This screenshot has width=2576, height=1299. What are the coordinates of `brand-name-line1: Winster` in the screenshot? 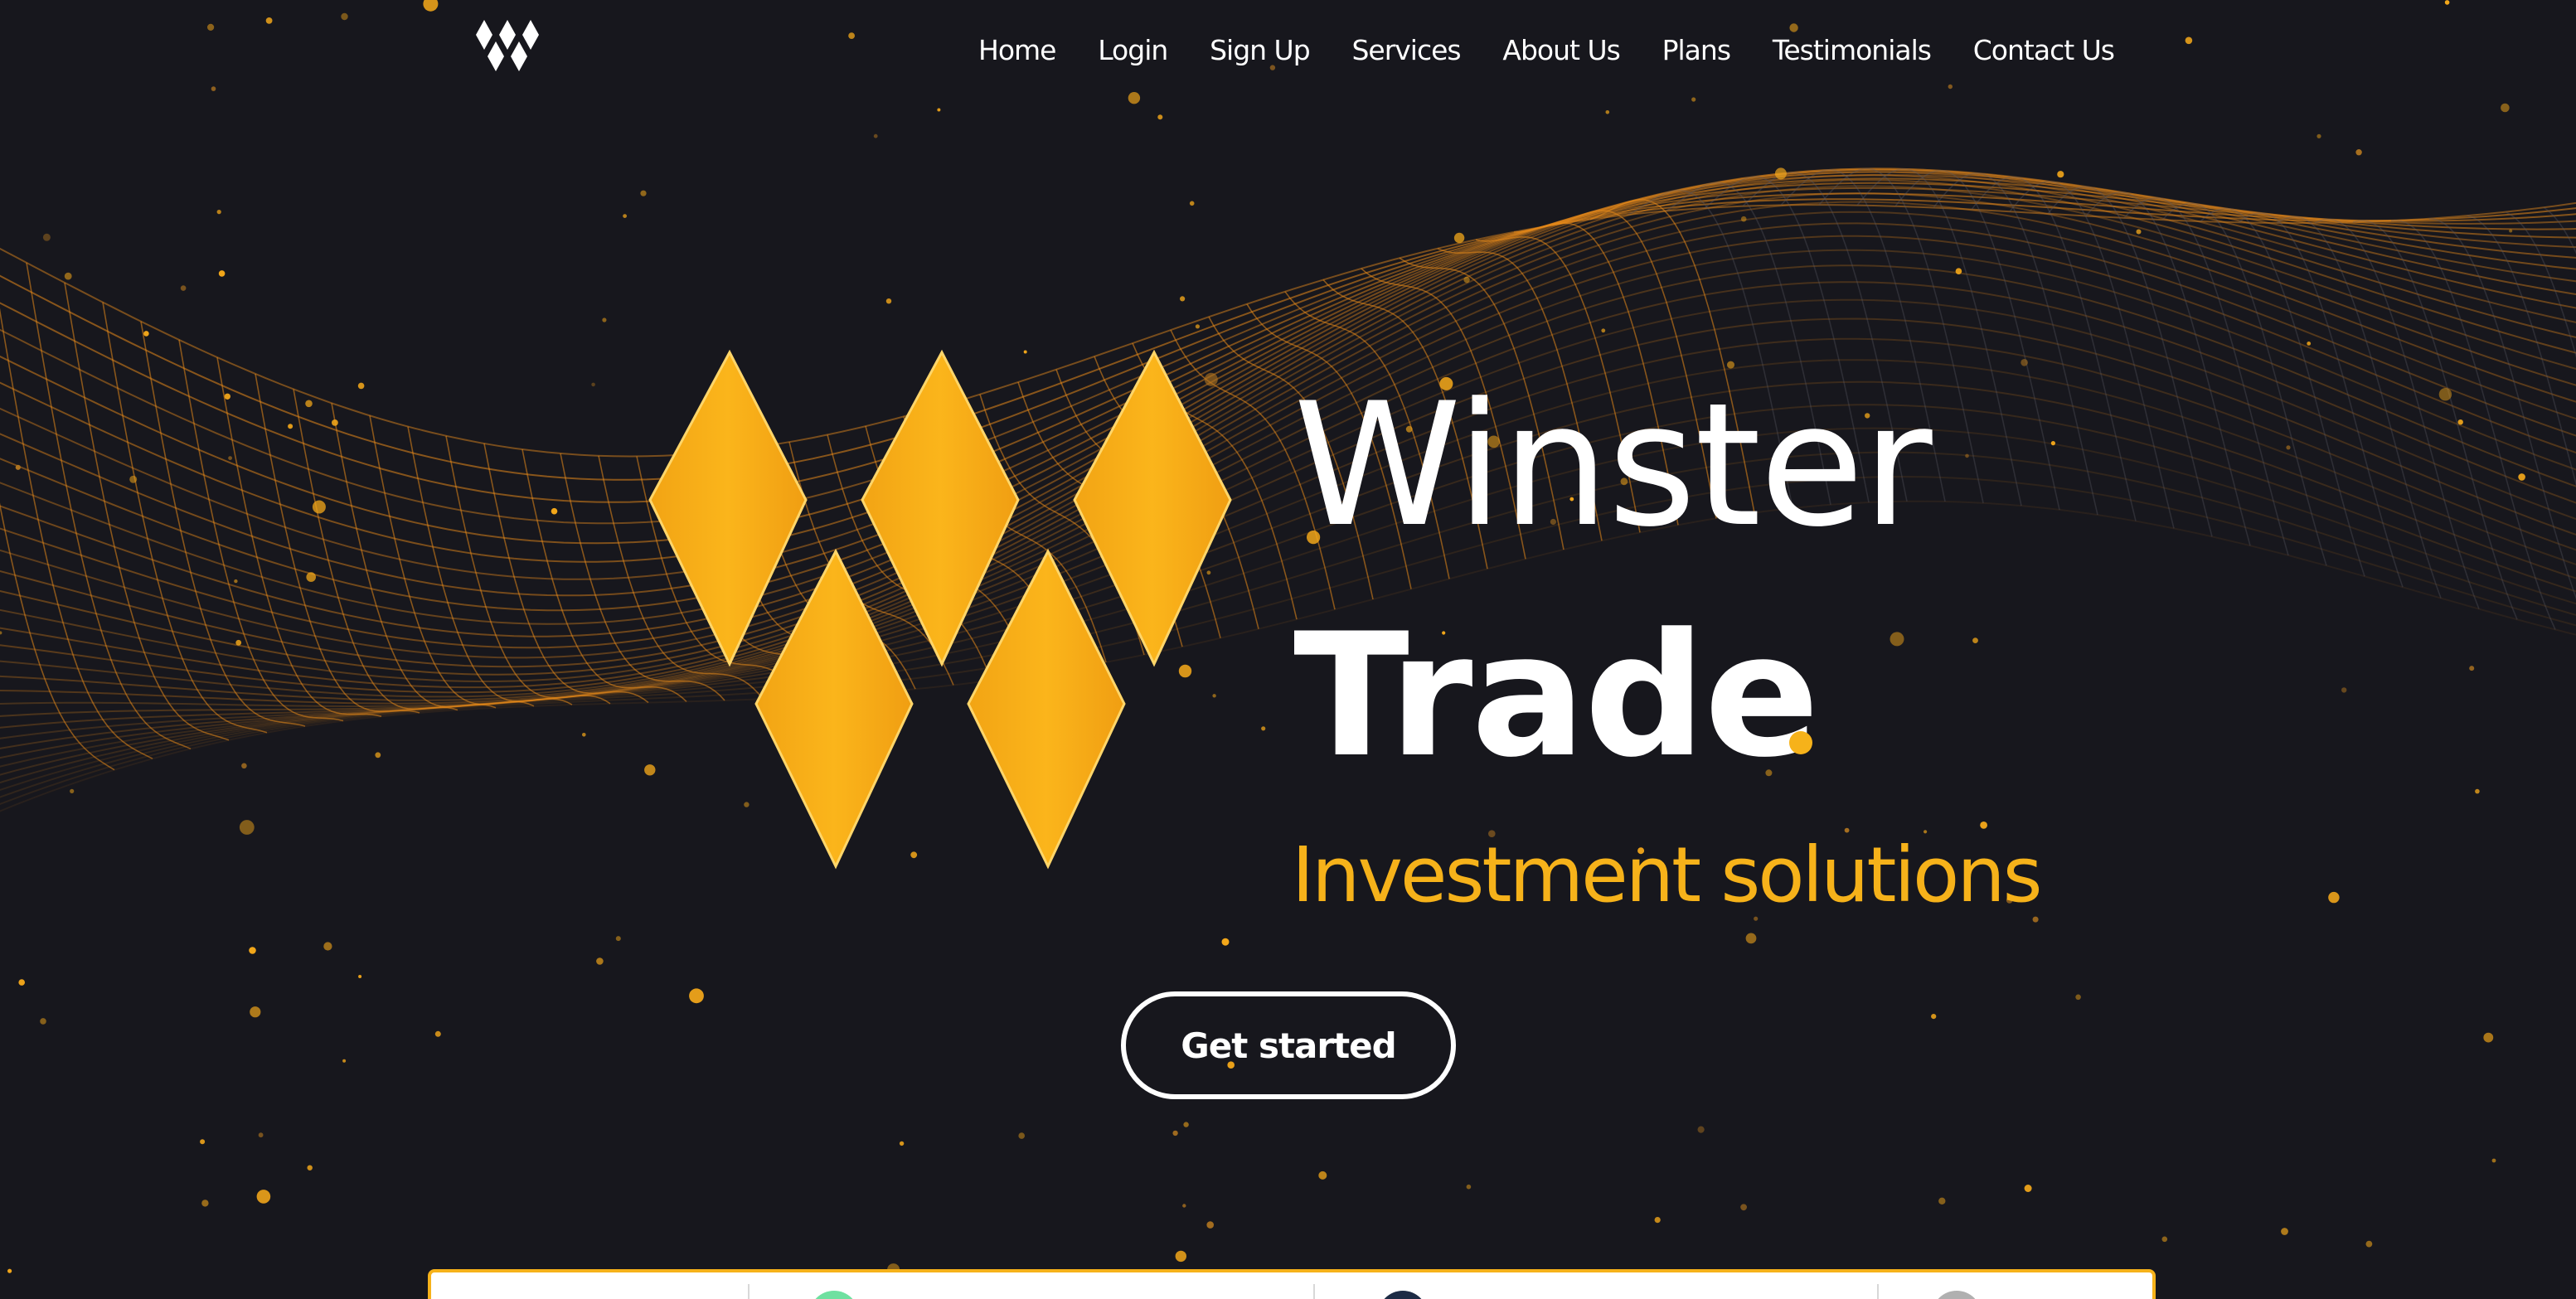 It's located at (1613, 466).